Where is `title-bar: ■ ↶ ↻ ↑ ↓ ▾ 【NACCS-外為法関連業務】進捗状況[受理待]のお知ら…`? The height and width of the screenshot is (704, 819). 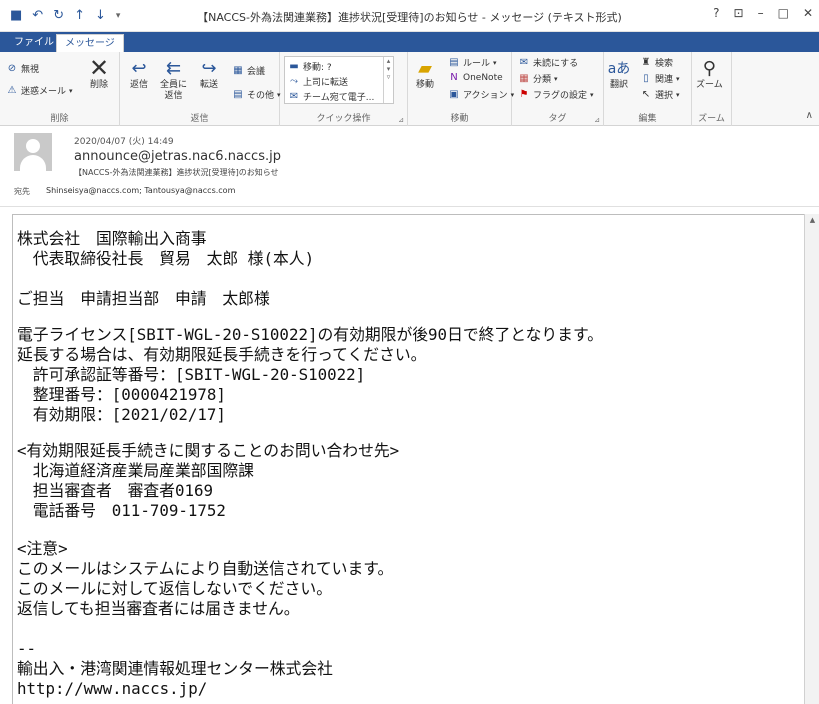
title-bar: ■ ↶ ↻ ↑ ↓ ▾ 【NACCS-外為法関連業務】進捗状況[受理待]のお知ら… is located at coordinates (409, 16).